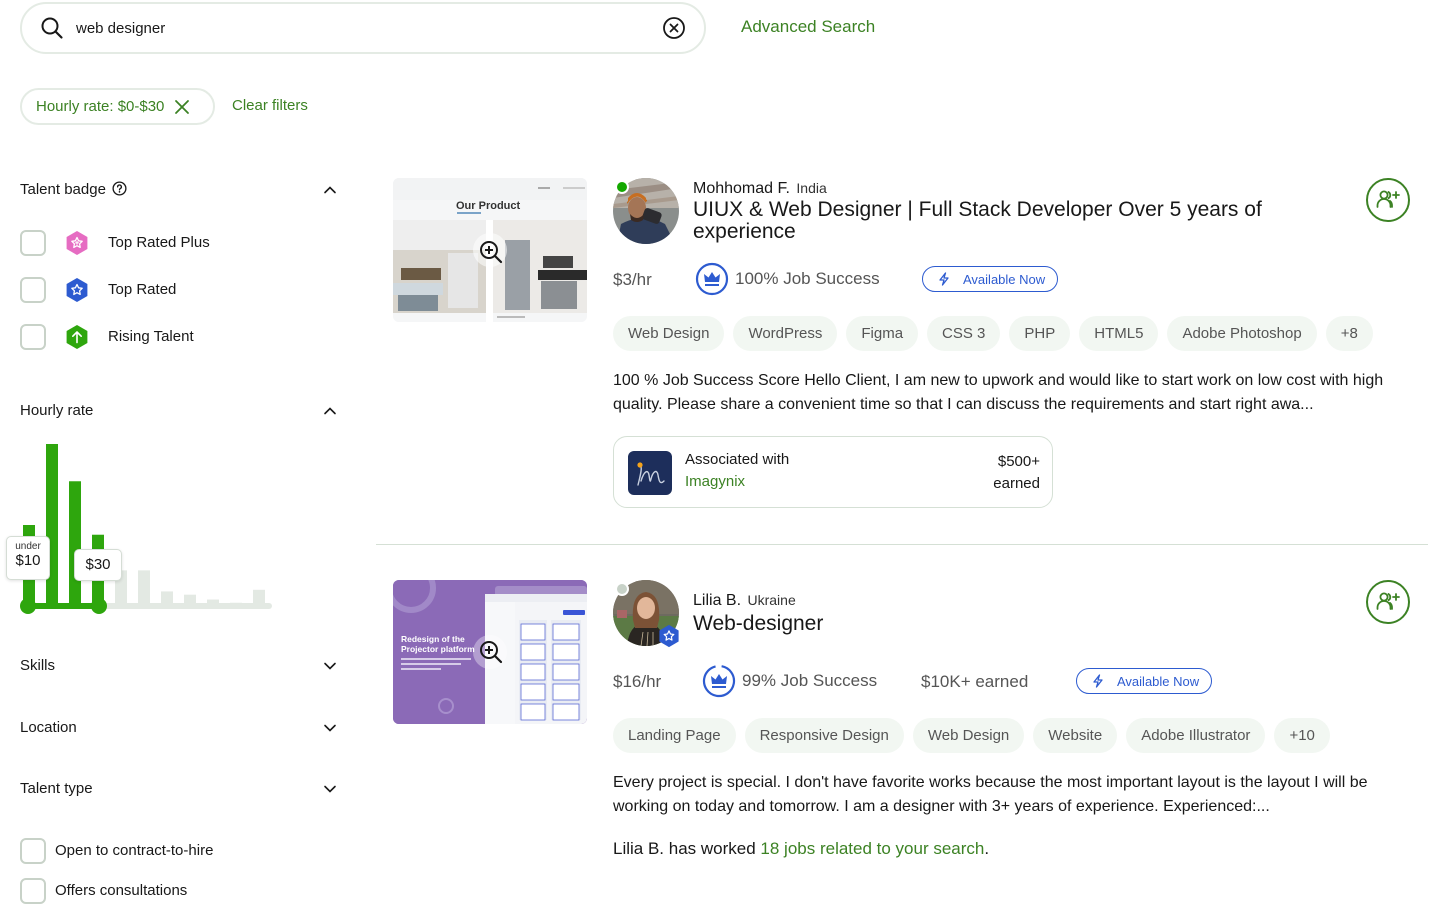 Image resolution: width=1430 pixels, height=915 pixels. What do you see at coordinates (73, 189) in the screenshot?
I see `talent-badge-title: Talent badge` at bounding box center [73, 189].